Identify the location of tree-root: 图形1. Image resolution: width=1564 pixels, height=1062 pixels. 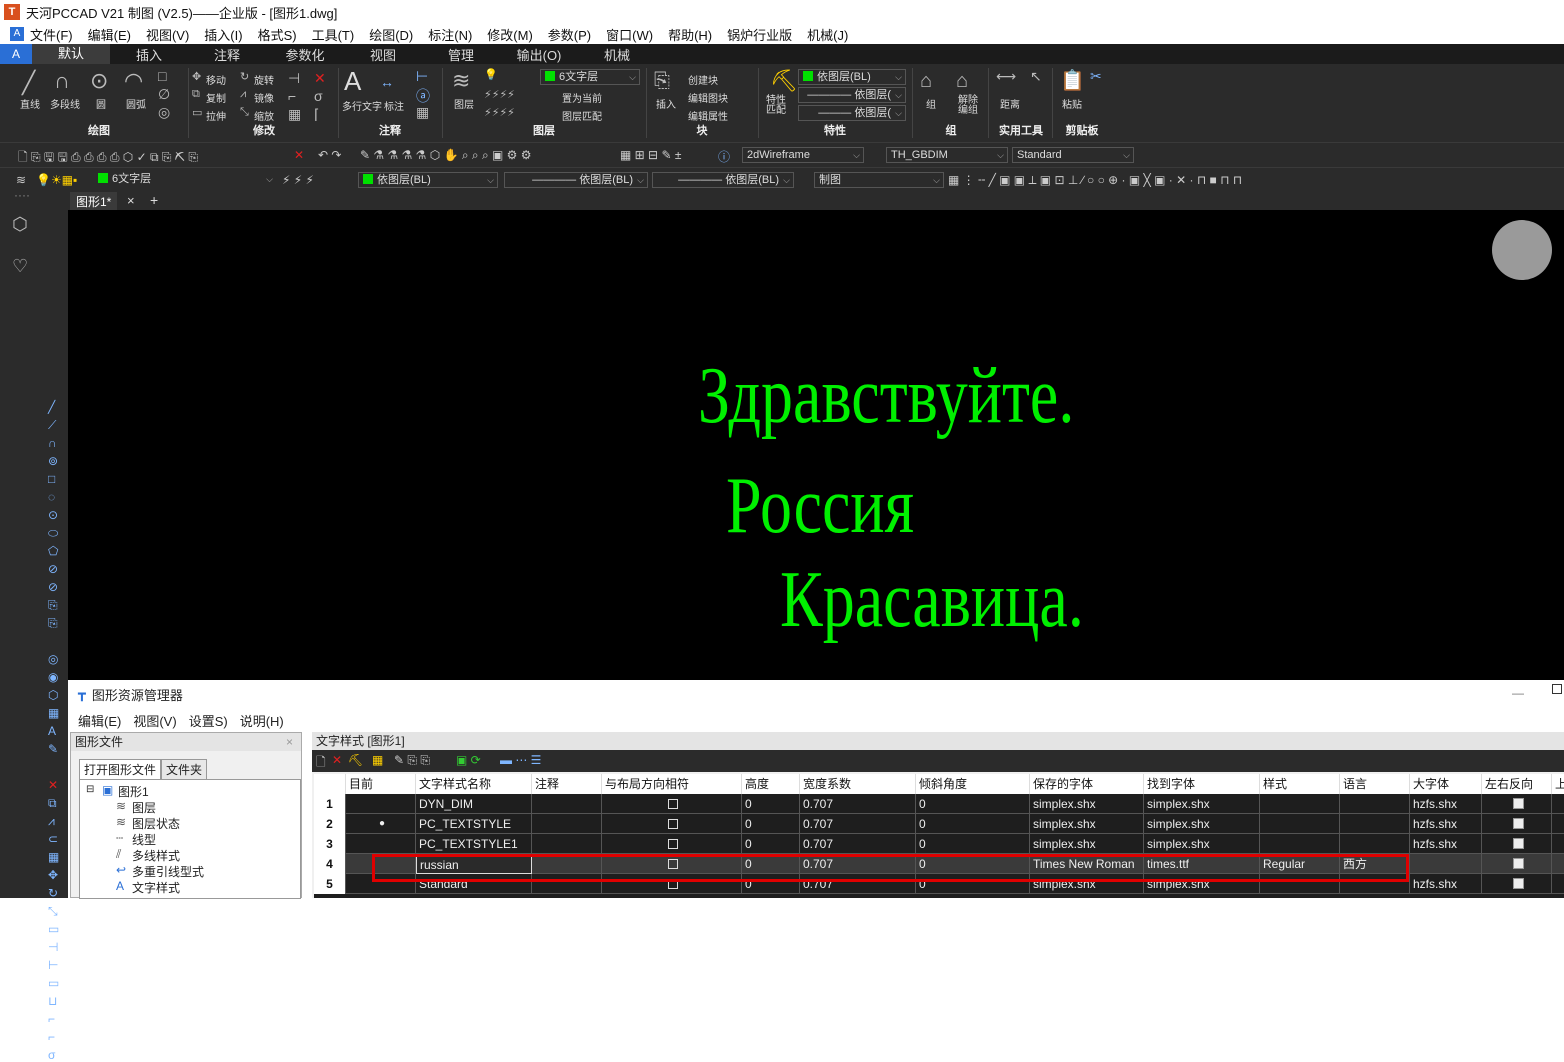
(133, 791).